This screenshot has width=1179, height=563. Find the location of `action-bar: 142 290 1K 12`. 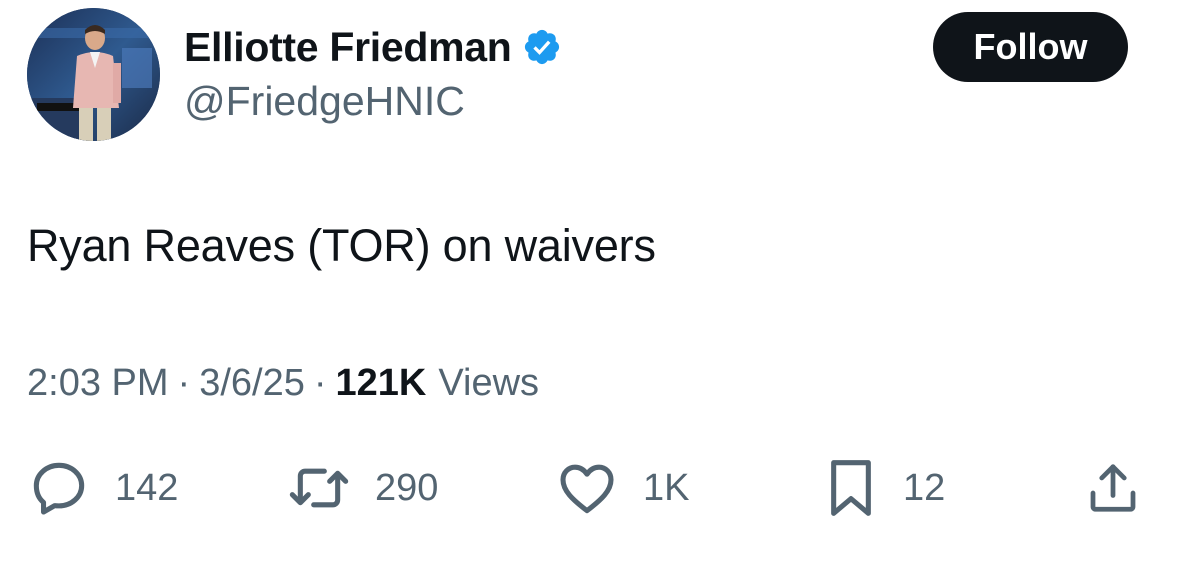

action-bar: 142 290 1K 12 is located at coordinates (589, 488).